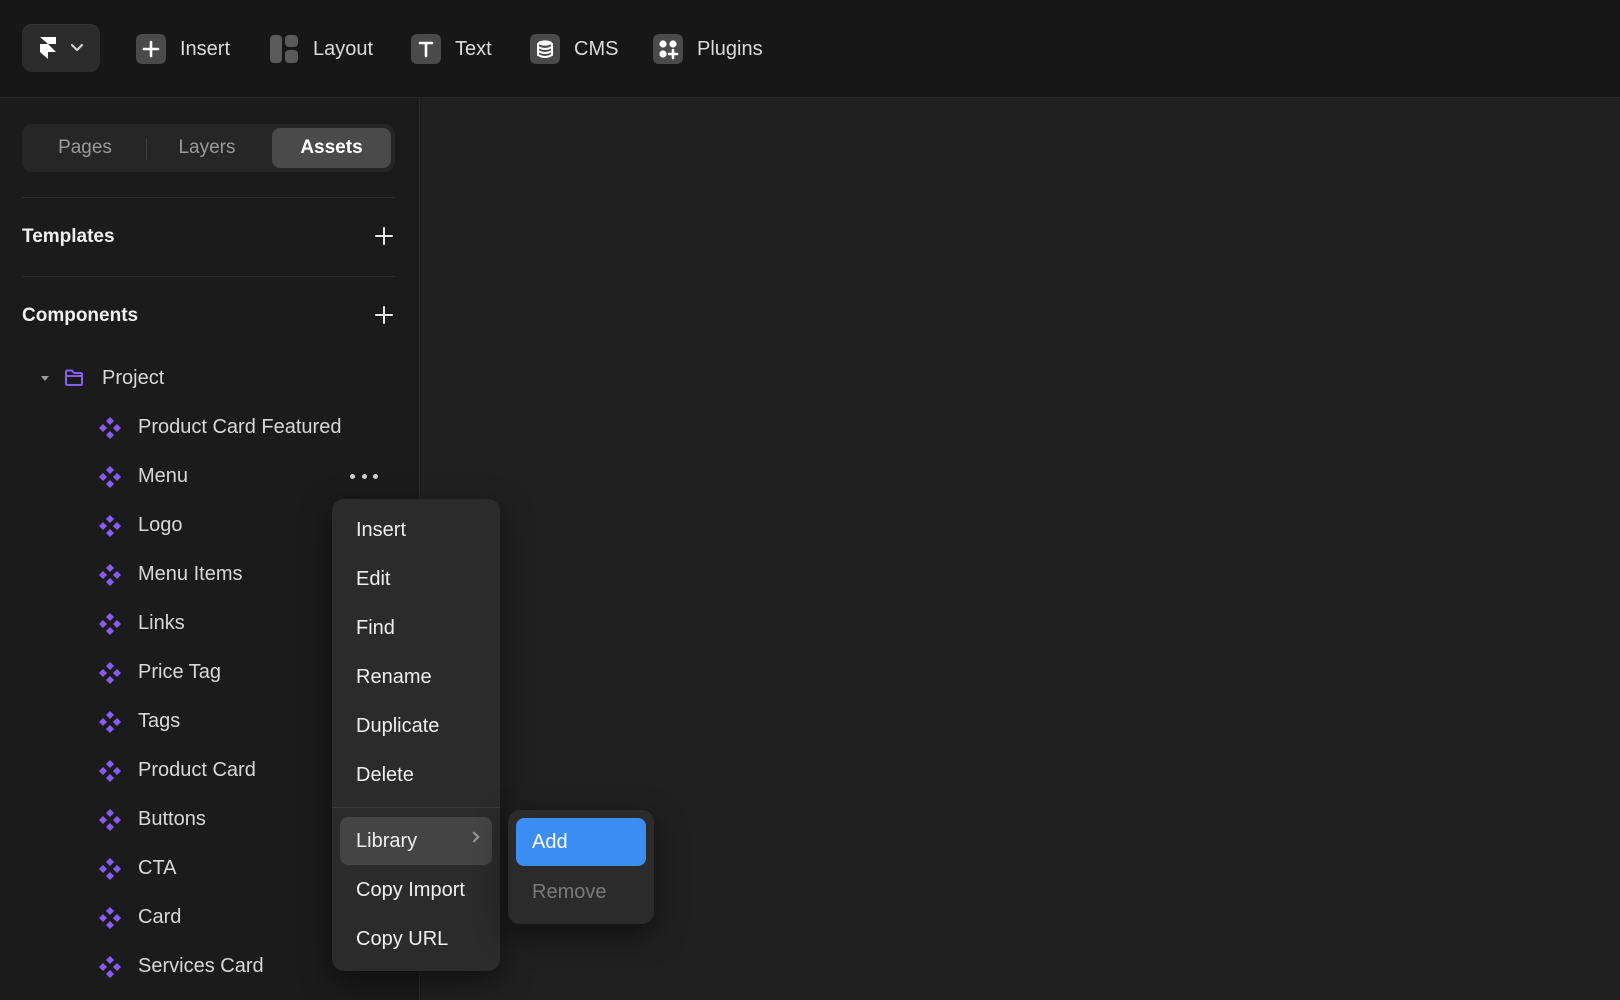  I want to click on add-component-button, so click(384, 315).